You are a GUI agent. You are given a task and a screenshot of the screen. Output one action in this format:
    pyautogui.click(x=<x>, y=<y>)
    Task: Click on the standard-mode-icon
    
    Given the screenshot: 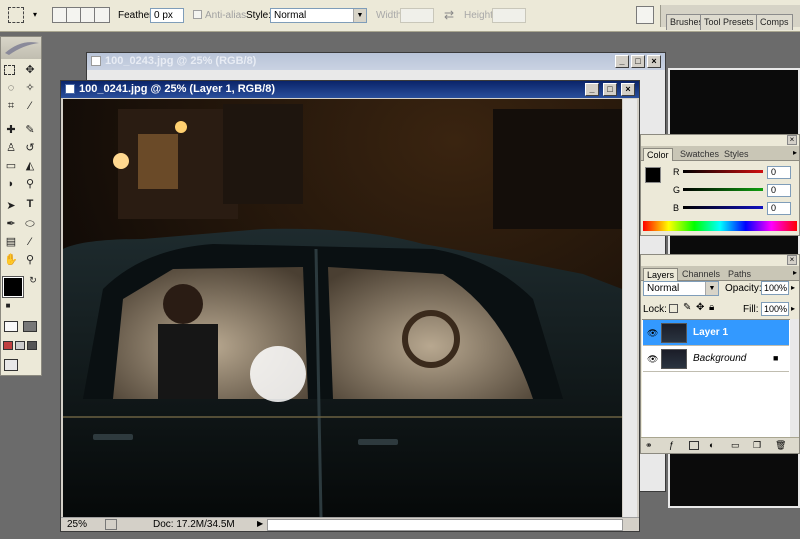 What is the action you would take?
    pyautogui.click(x=11, y=326)
    